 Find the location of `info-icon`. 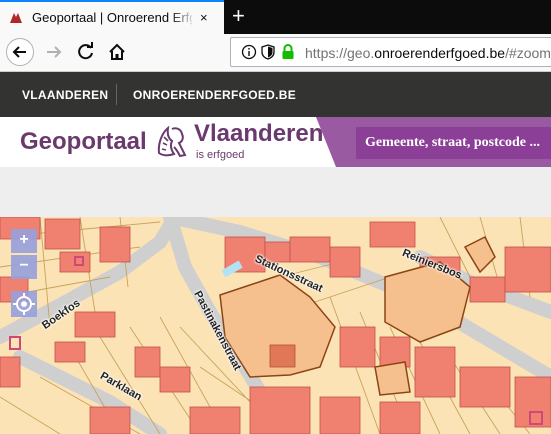

info-icon is located at coordinates (249, 52).